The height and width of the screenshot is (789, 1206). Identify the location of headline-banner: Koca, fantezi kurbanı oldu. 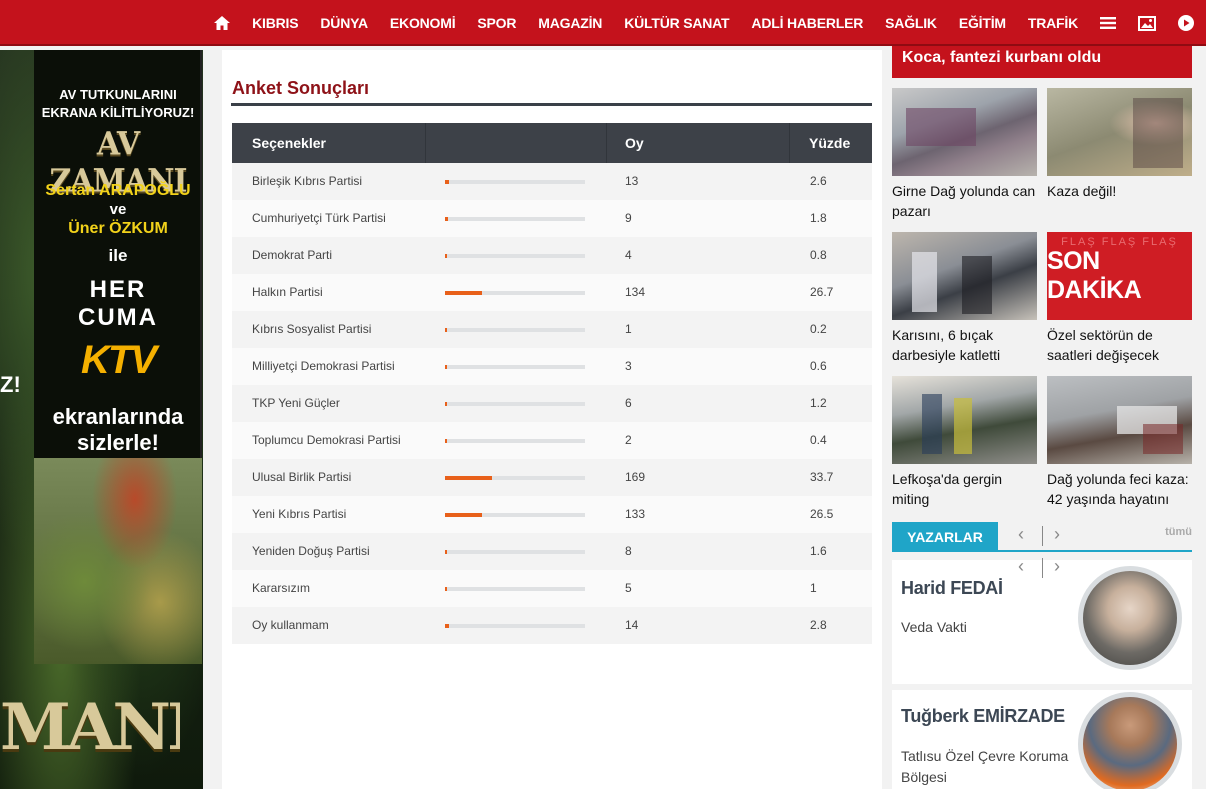
(1042, 62).